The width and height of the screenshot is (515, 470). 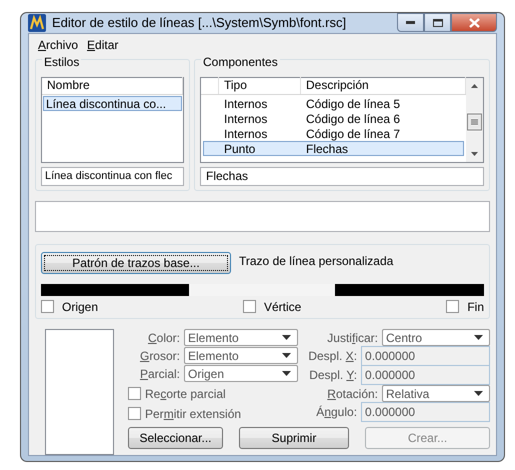 I want to click on column-header: Tipo, so click(x=260, y=85).